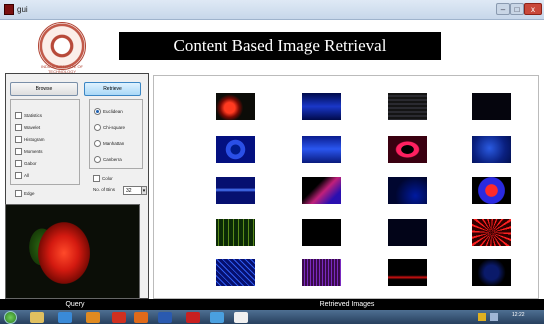  I want to click on institute-seal-logo, so click(62, 46).